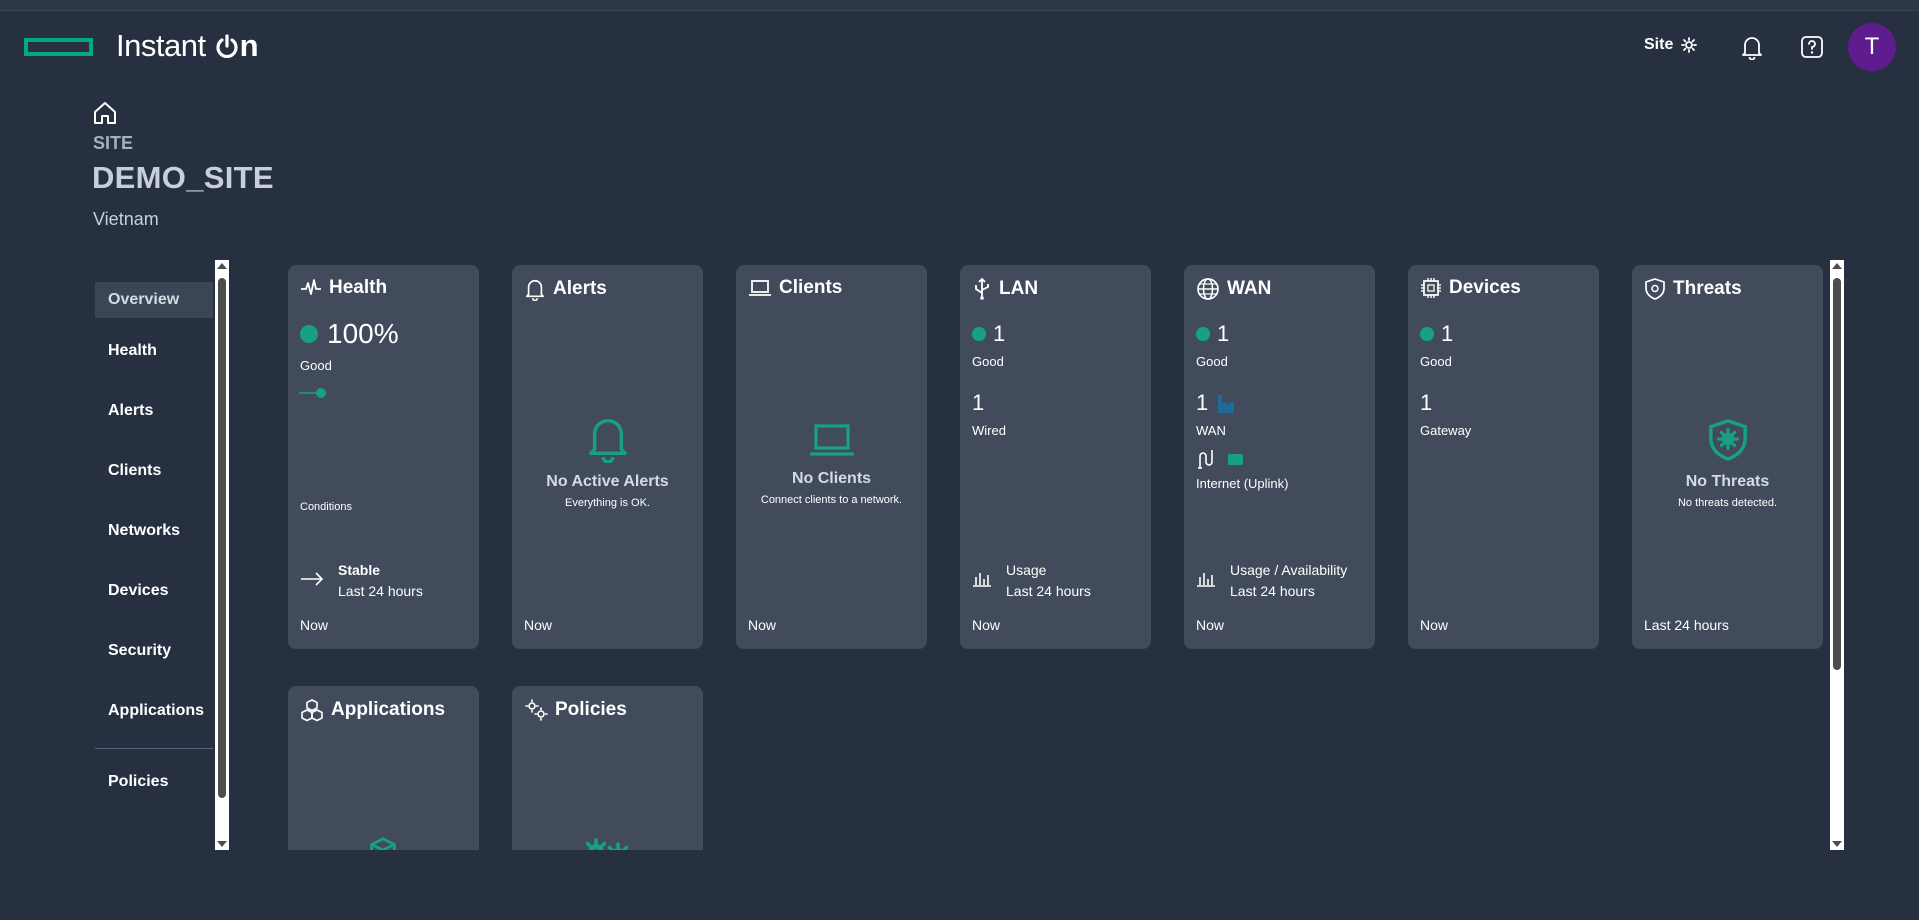  I want to click on gear-icon, so click(1689, 45).